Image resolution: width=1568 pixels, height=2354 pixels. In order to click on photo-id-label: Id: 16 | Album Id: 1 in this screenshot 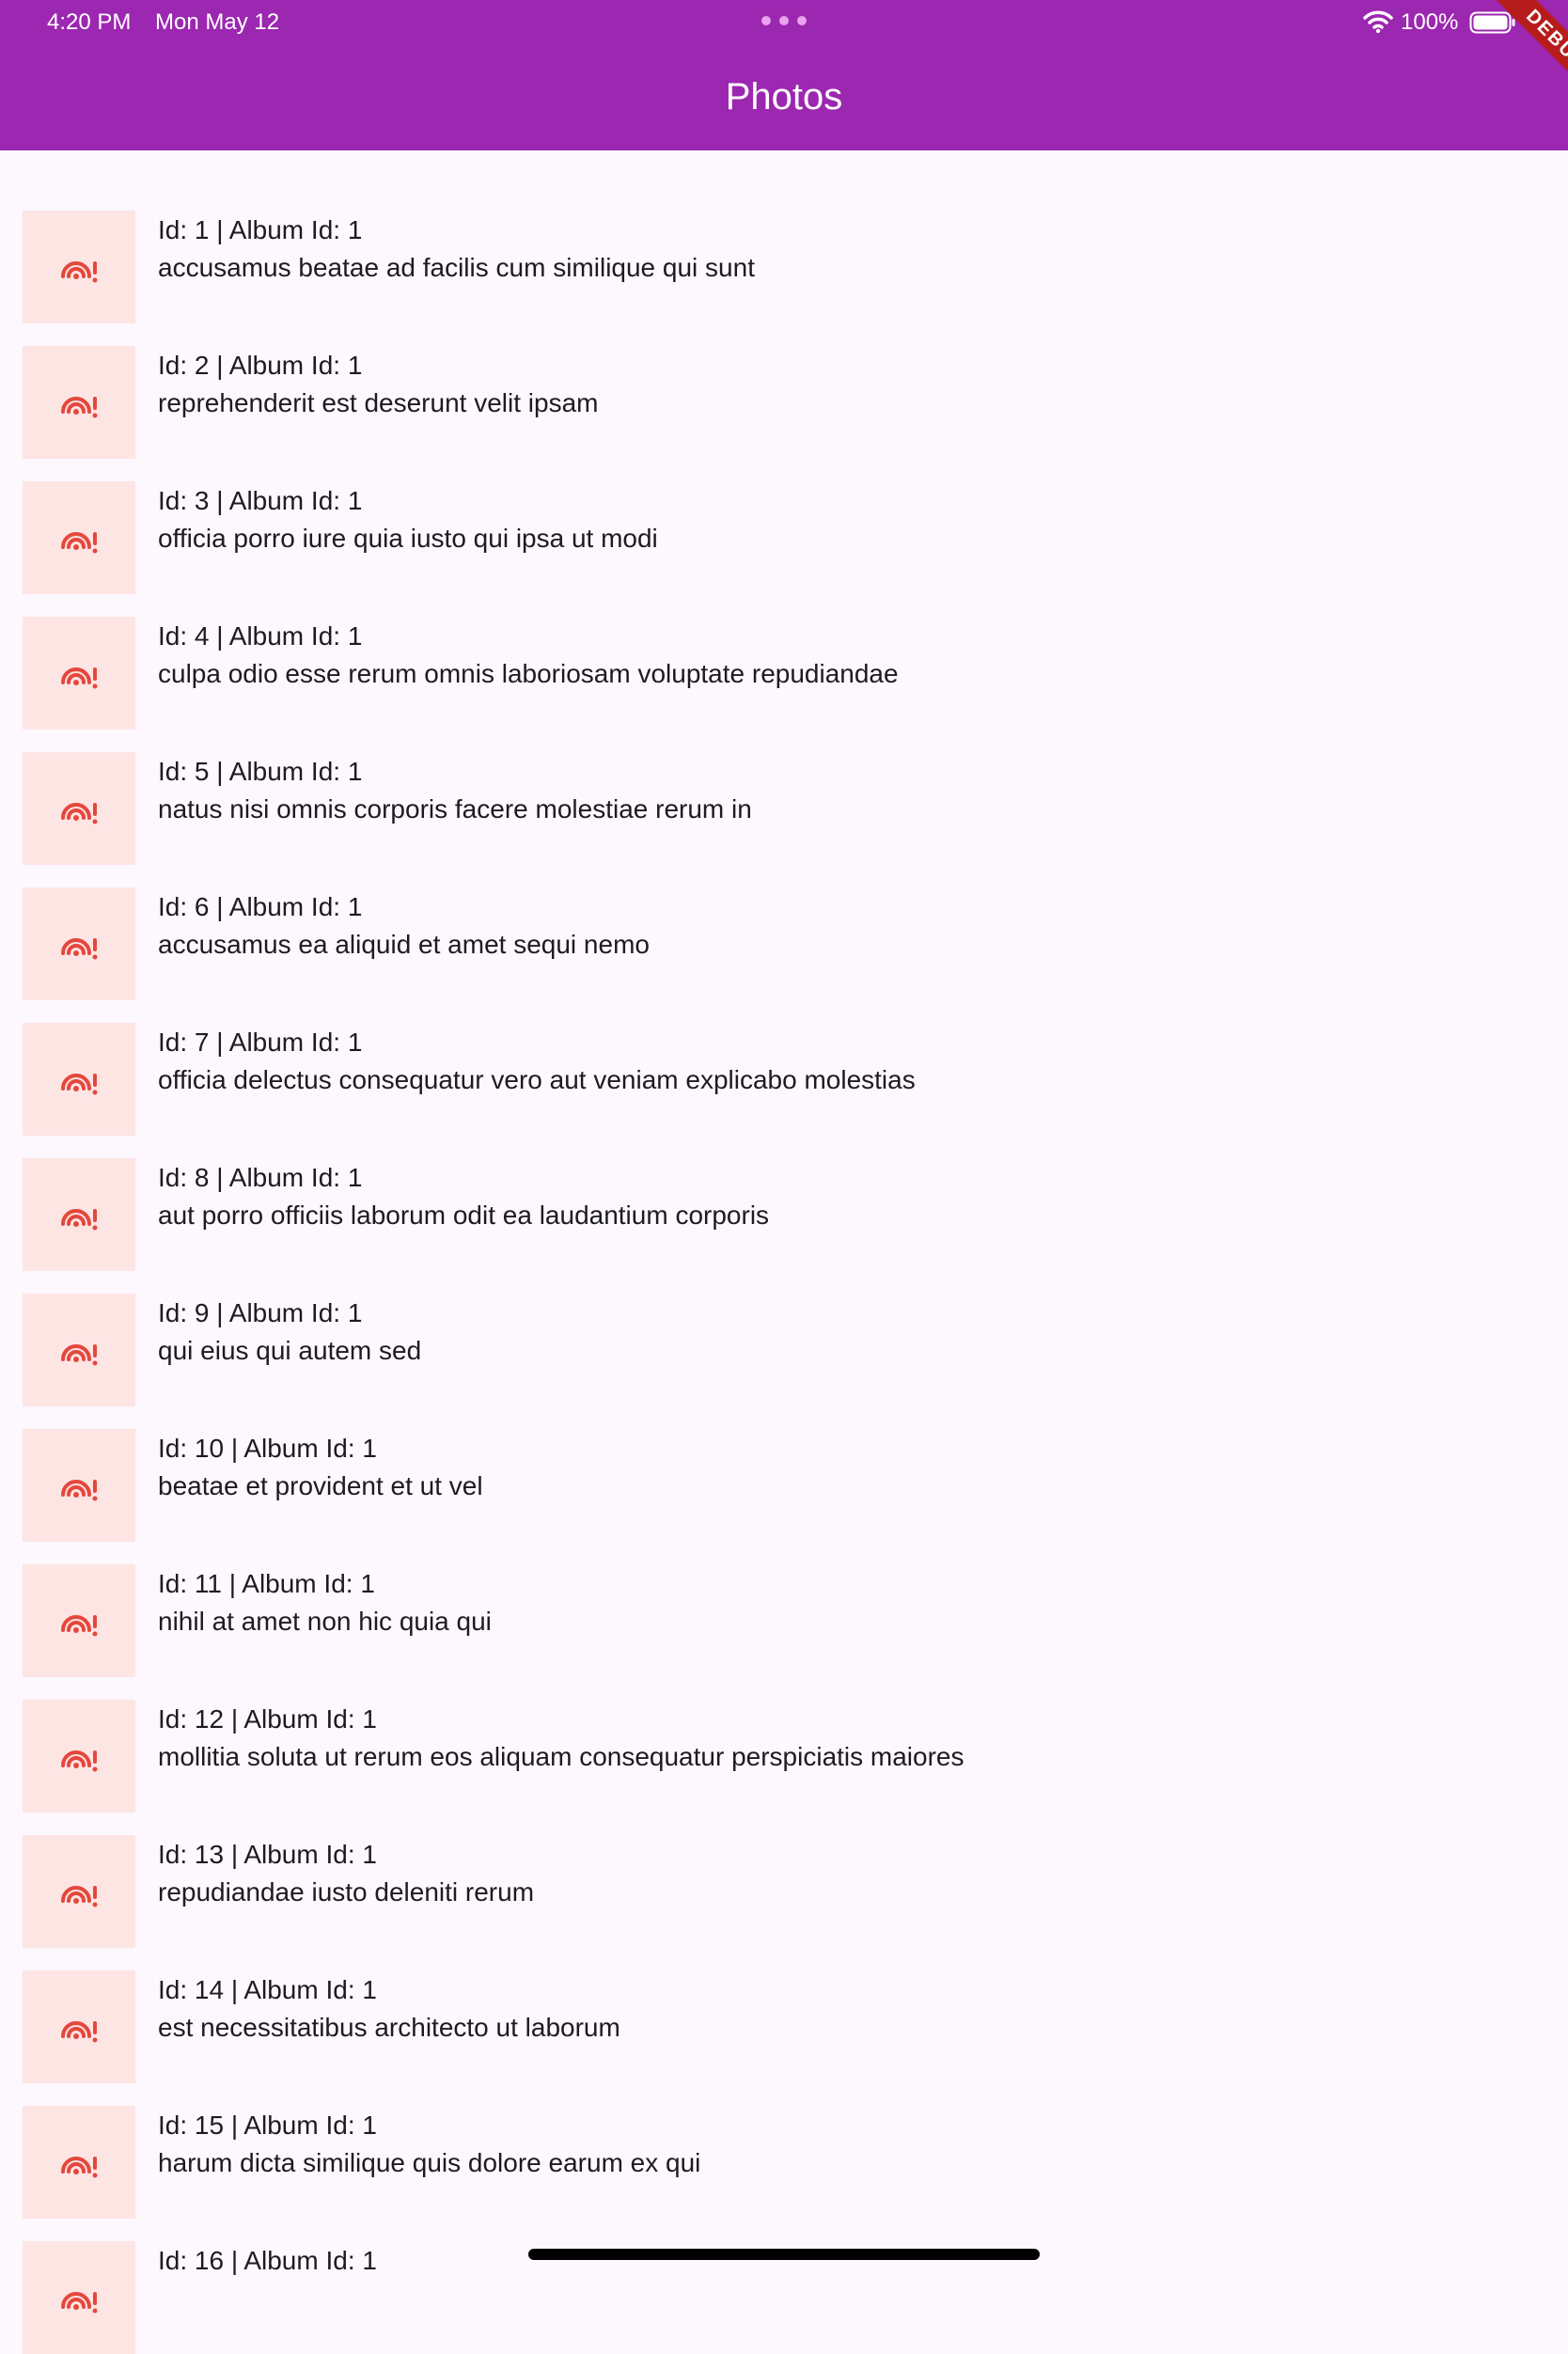, I will do `click(267, 2260)`.